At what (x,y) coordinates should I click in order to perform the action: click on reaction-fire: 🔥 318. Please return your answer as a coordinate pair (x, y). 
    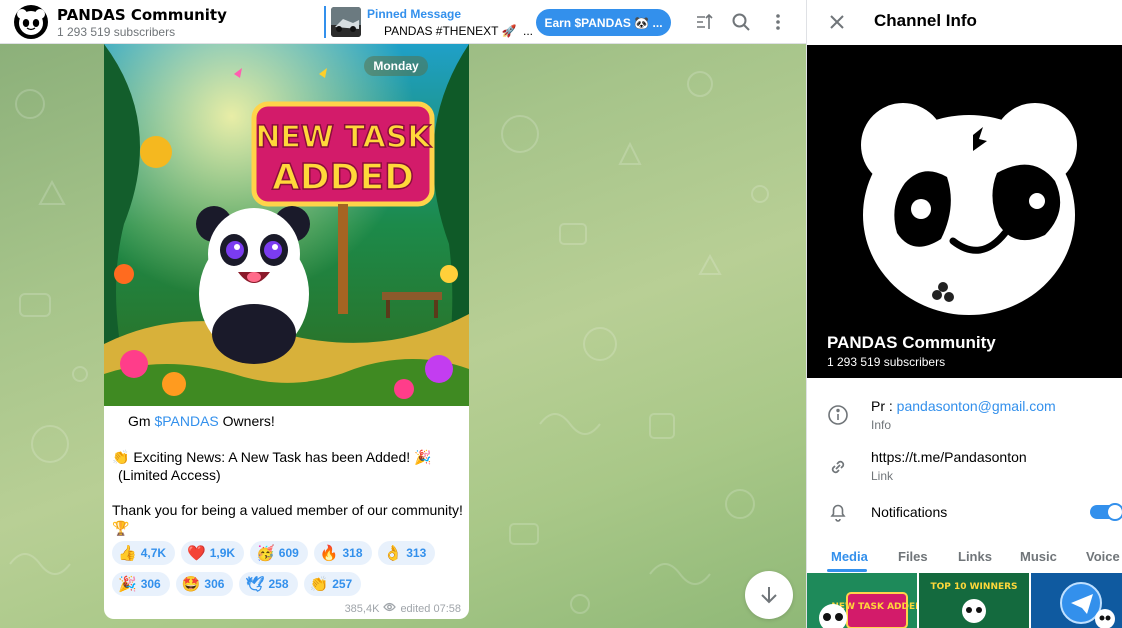
    Looking at the image, I should click on (342, 553).